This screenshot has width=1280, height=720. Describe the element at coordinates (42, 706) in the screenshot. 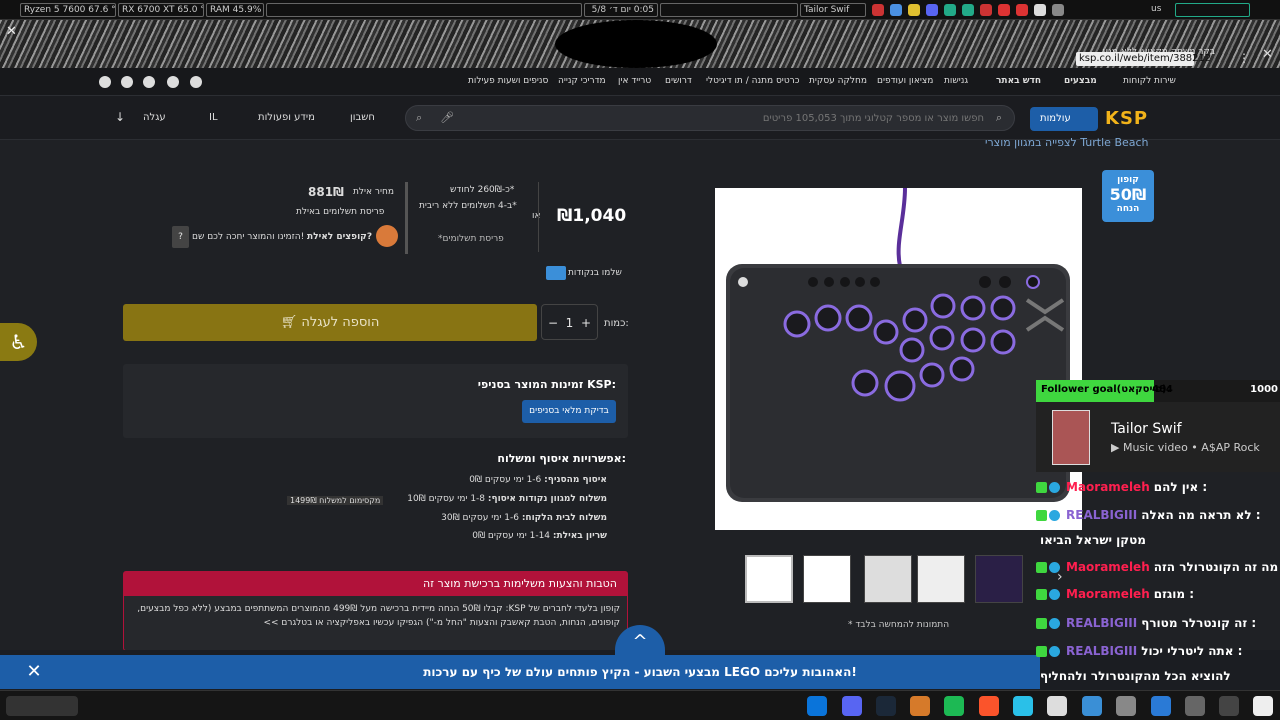

I see `workspace-preview` at that location.